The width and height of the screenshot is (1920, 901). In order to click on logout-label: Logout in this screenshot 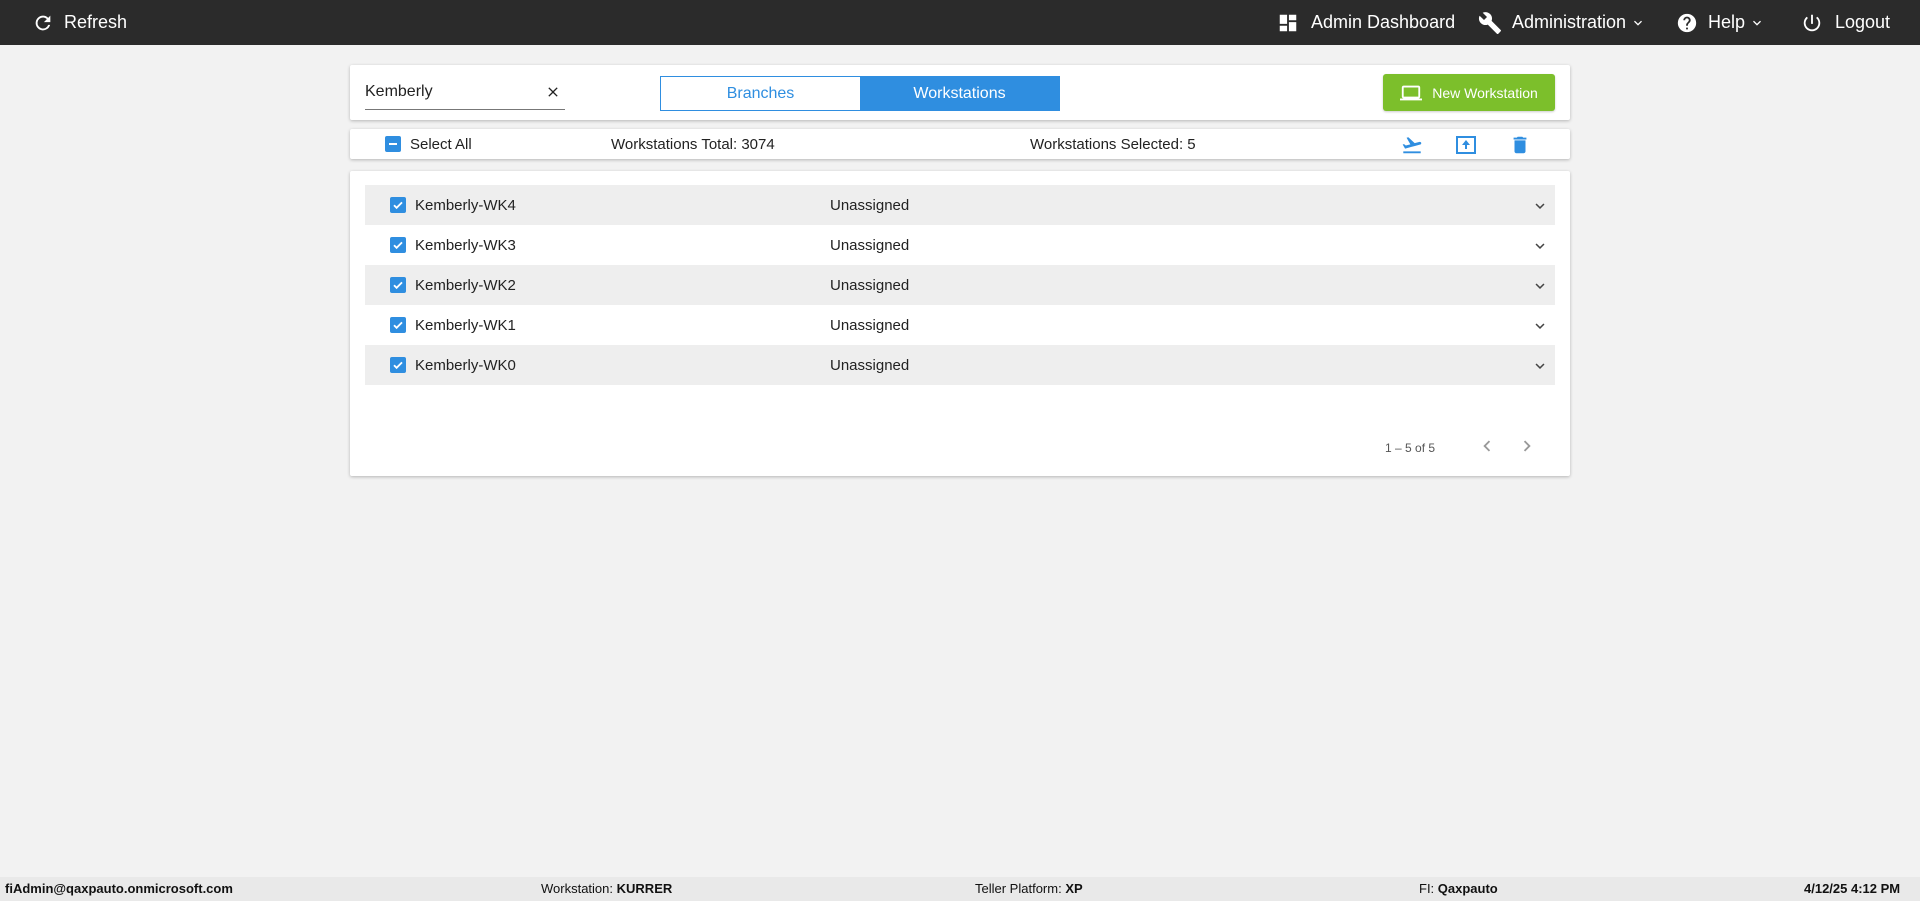, I will do `click(1863, 22)`.